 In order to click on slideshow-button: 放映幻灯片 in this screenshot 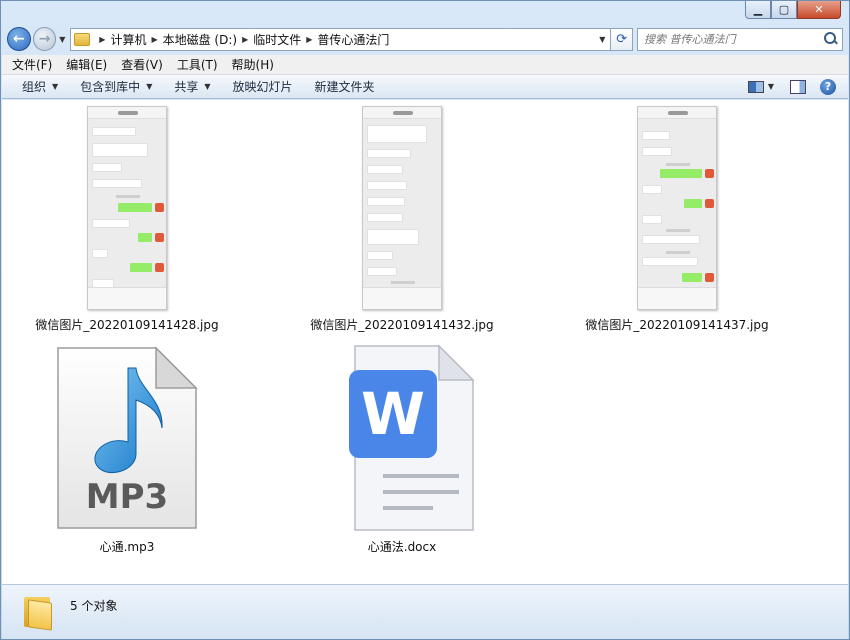, I will do `click(263, 86)`.